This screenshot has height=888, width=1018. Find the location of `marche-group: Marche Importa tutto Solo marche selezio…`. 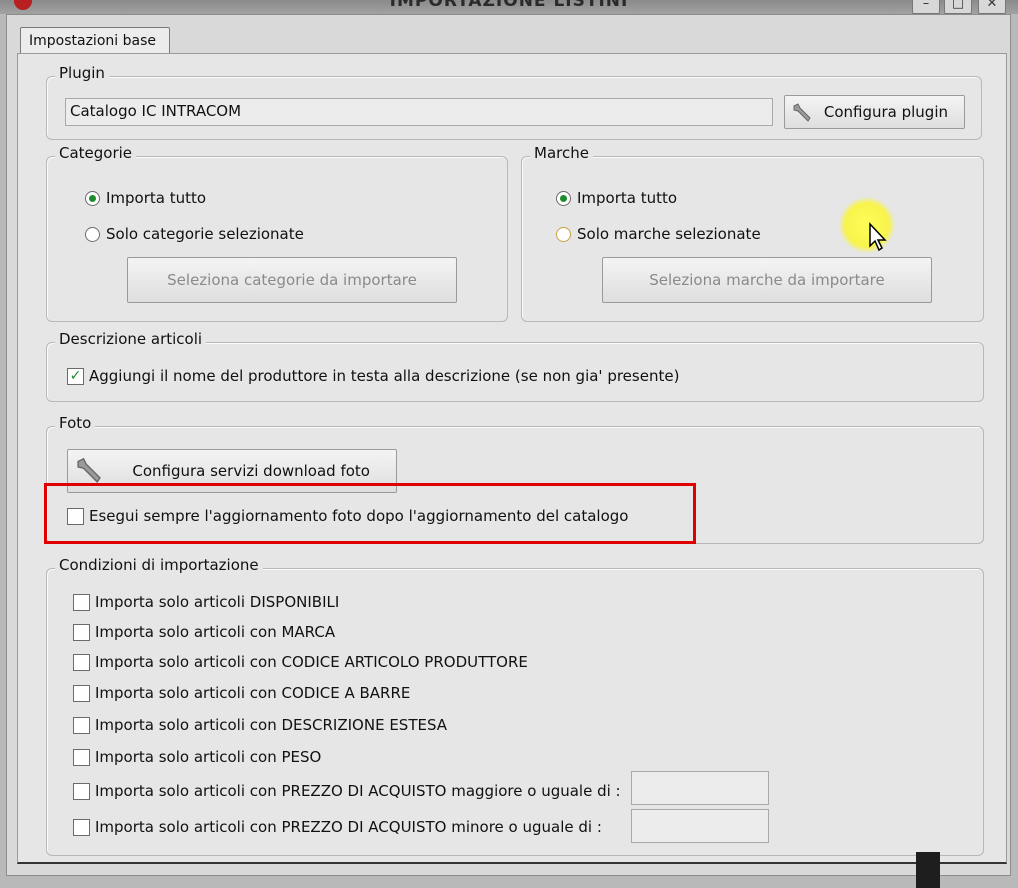

marche-group: Marche Importa tutto Solo marche selezio… is located at coordinates (752, 233).